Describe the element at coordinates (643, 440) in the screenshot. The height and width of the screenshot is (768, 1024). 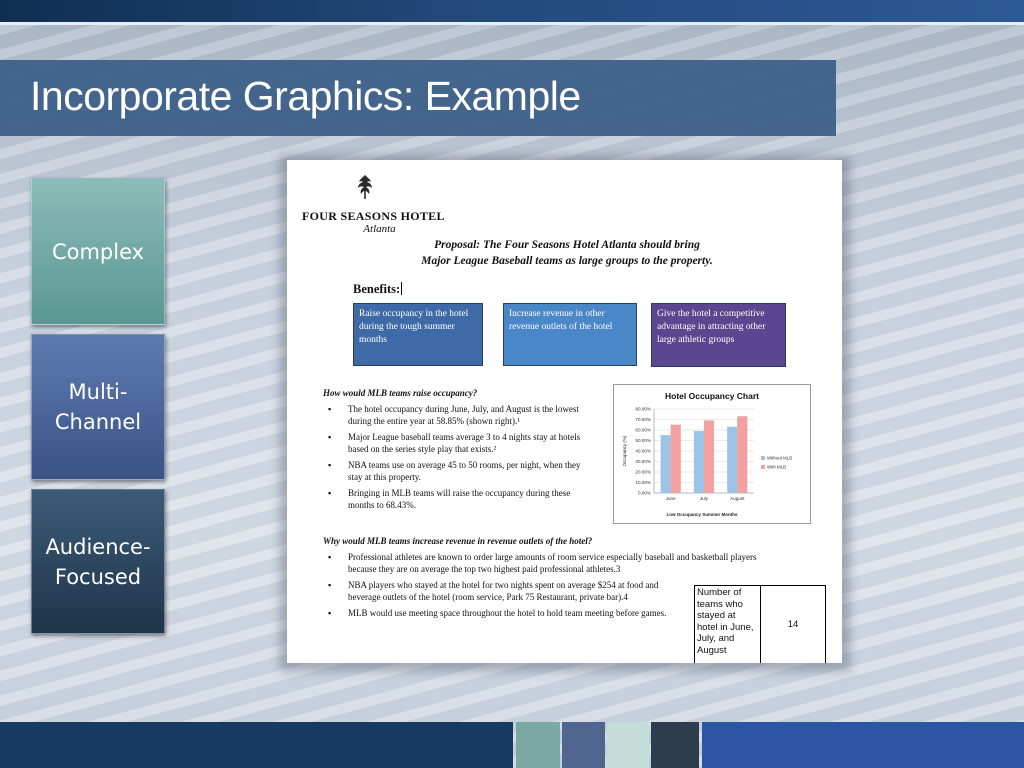
I see `chart-y-tick-label: 50.00%` at that location.